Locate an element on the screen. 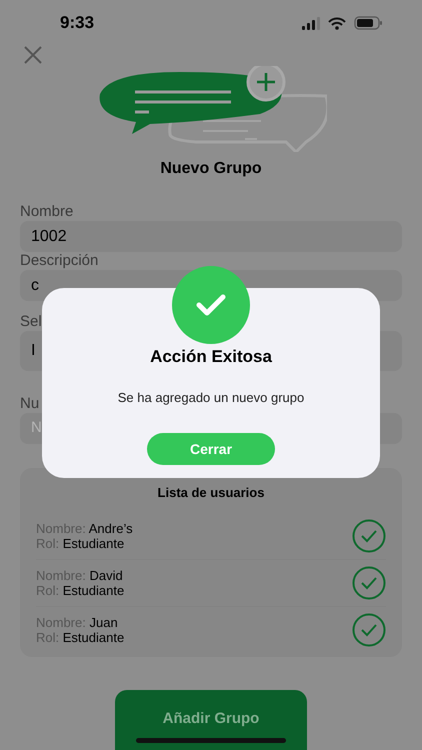 Image resolution: width=422 pixels, height=750 pixels. field-label: Nombre is located at coordinates (47, 211).